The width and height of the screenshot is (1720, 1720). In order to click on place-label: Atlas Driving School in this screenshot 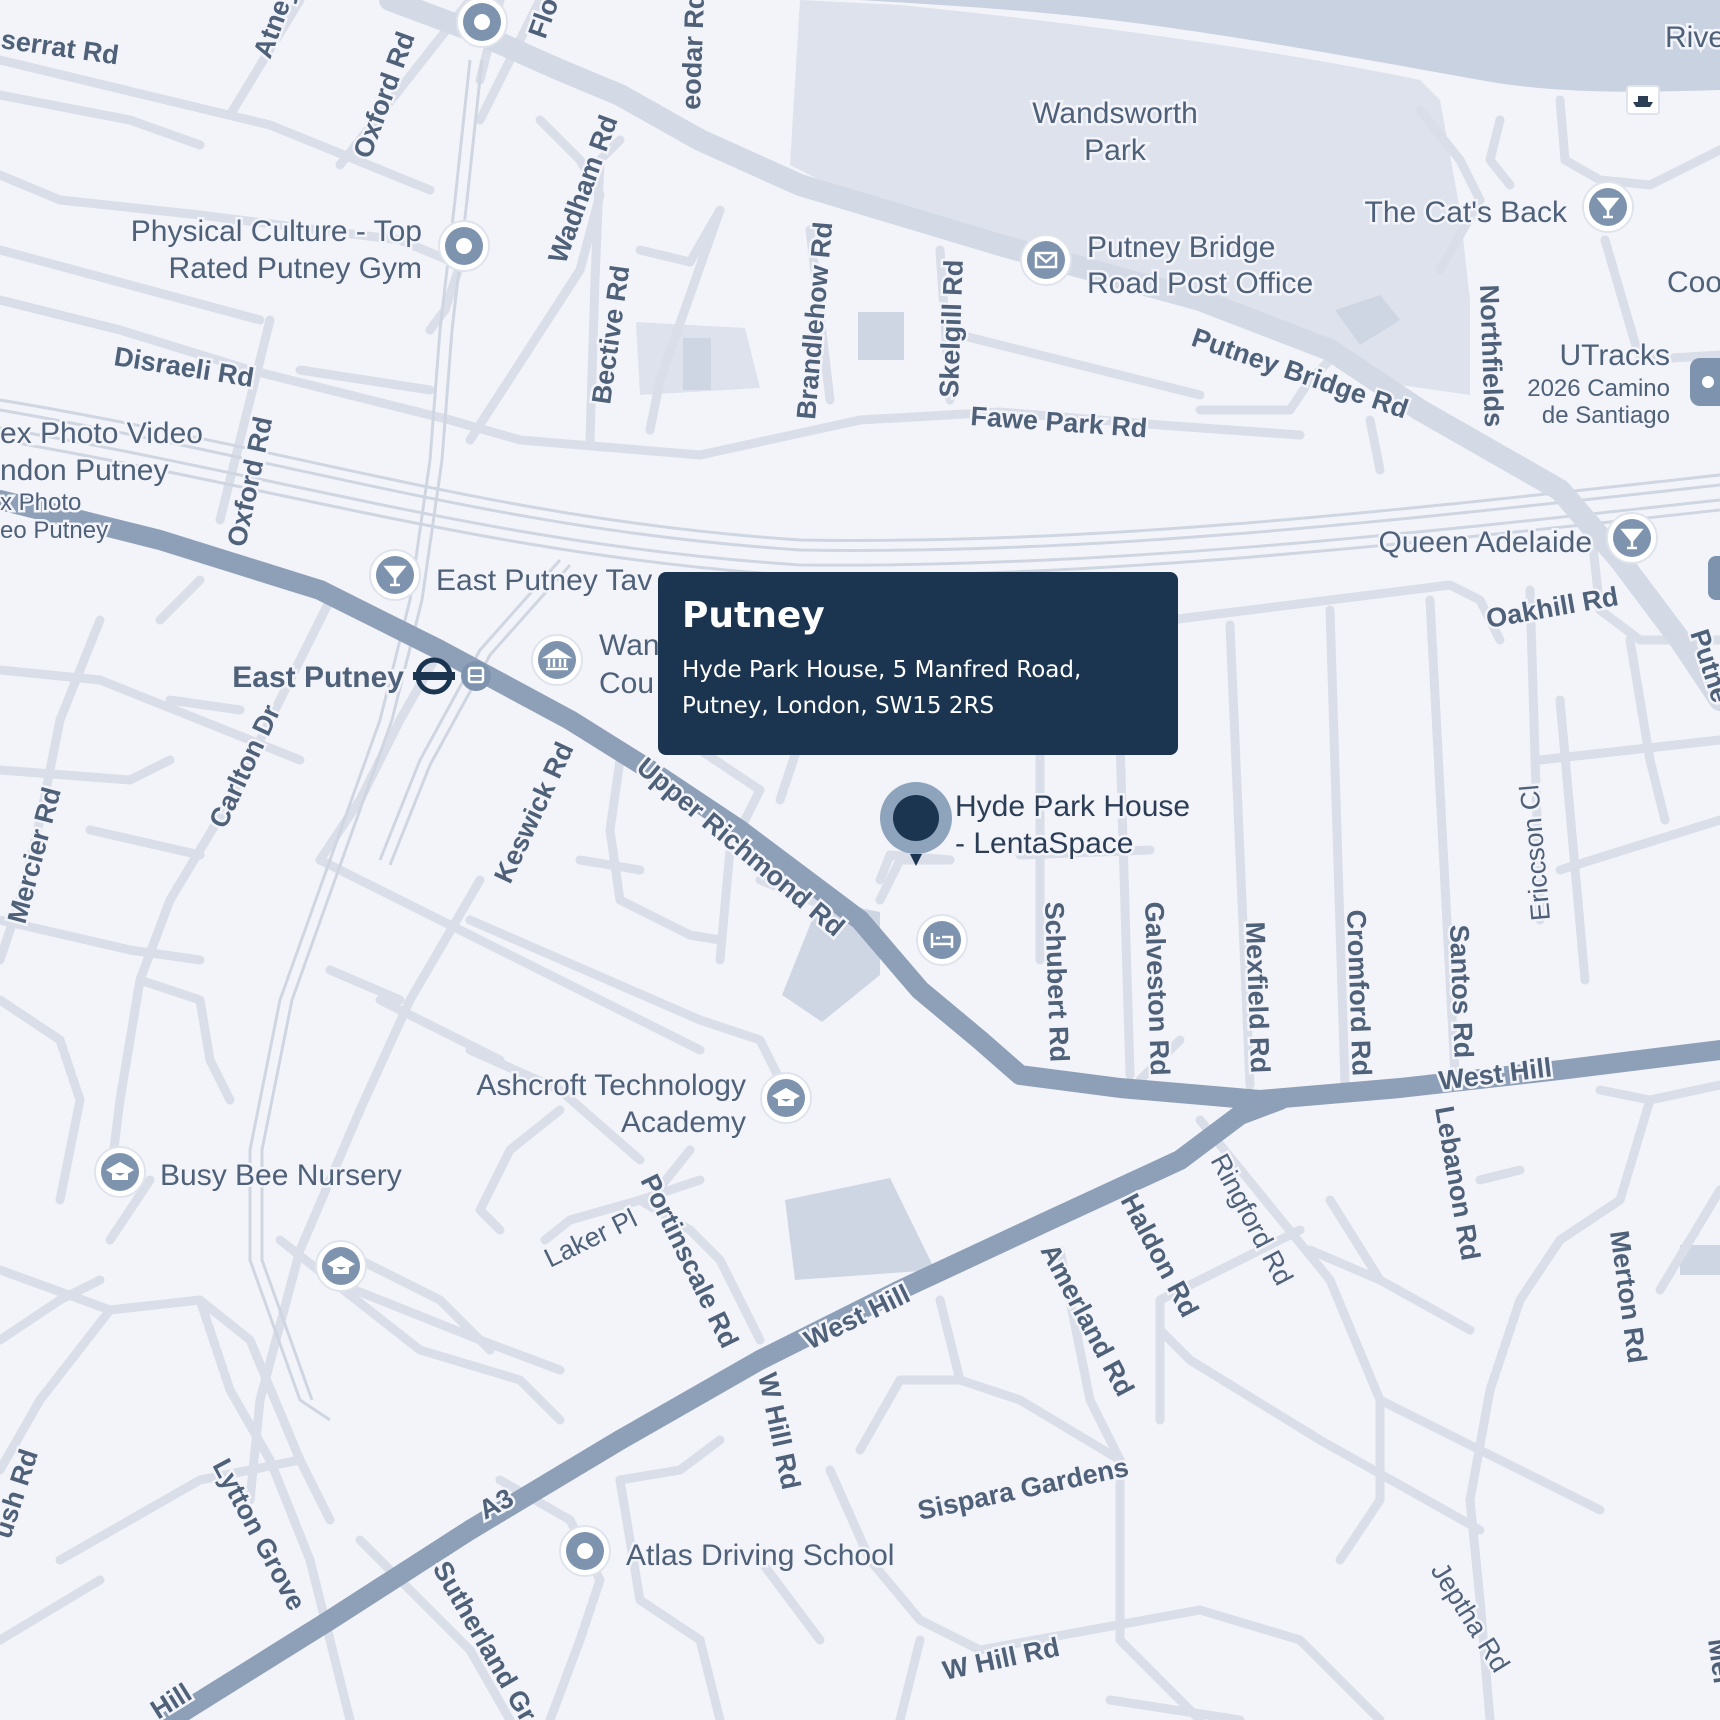, I will do `click(760, 1555)`.